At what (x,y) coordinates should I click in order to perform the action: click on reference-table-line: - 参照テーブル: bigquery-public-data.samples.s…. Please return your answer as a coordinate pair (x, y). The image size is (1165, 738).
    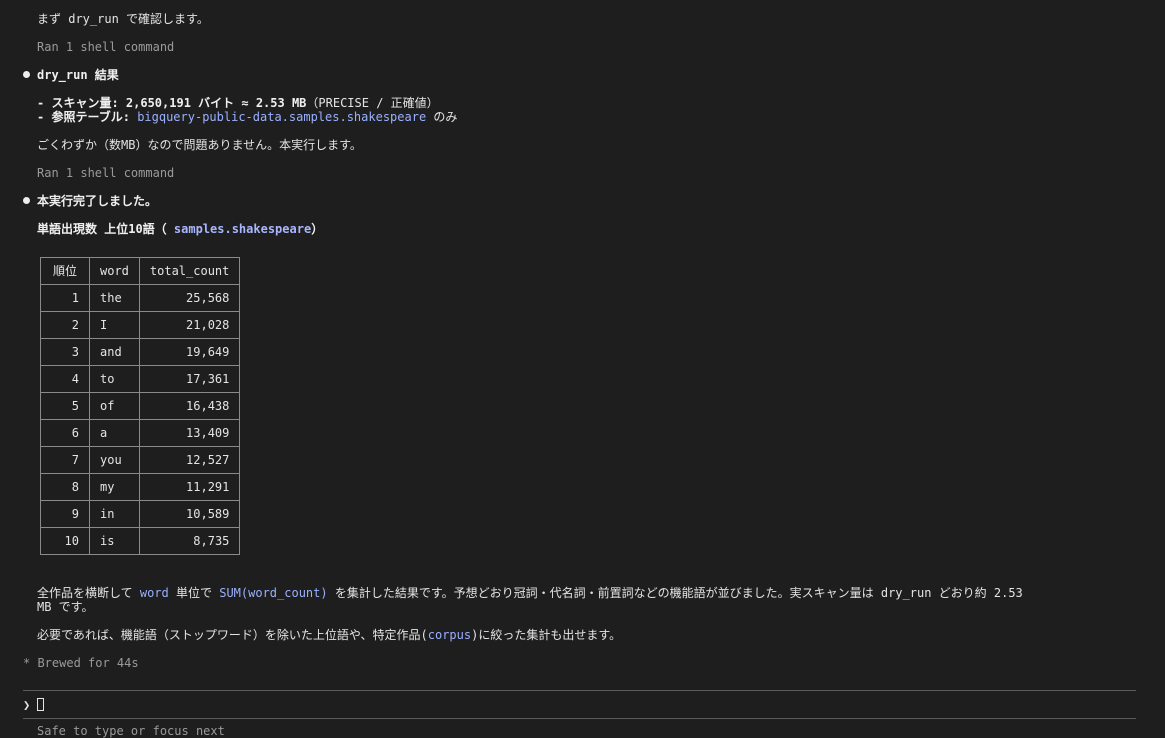
    Looking at the image, I should click on (247, 117).